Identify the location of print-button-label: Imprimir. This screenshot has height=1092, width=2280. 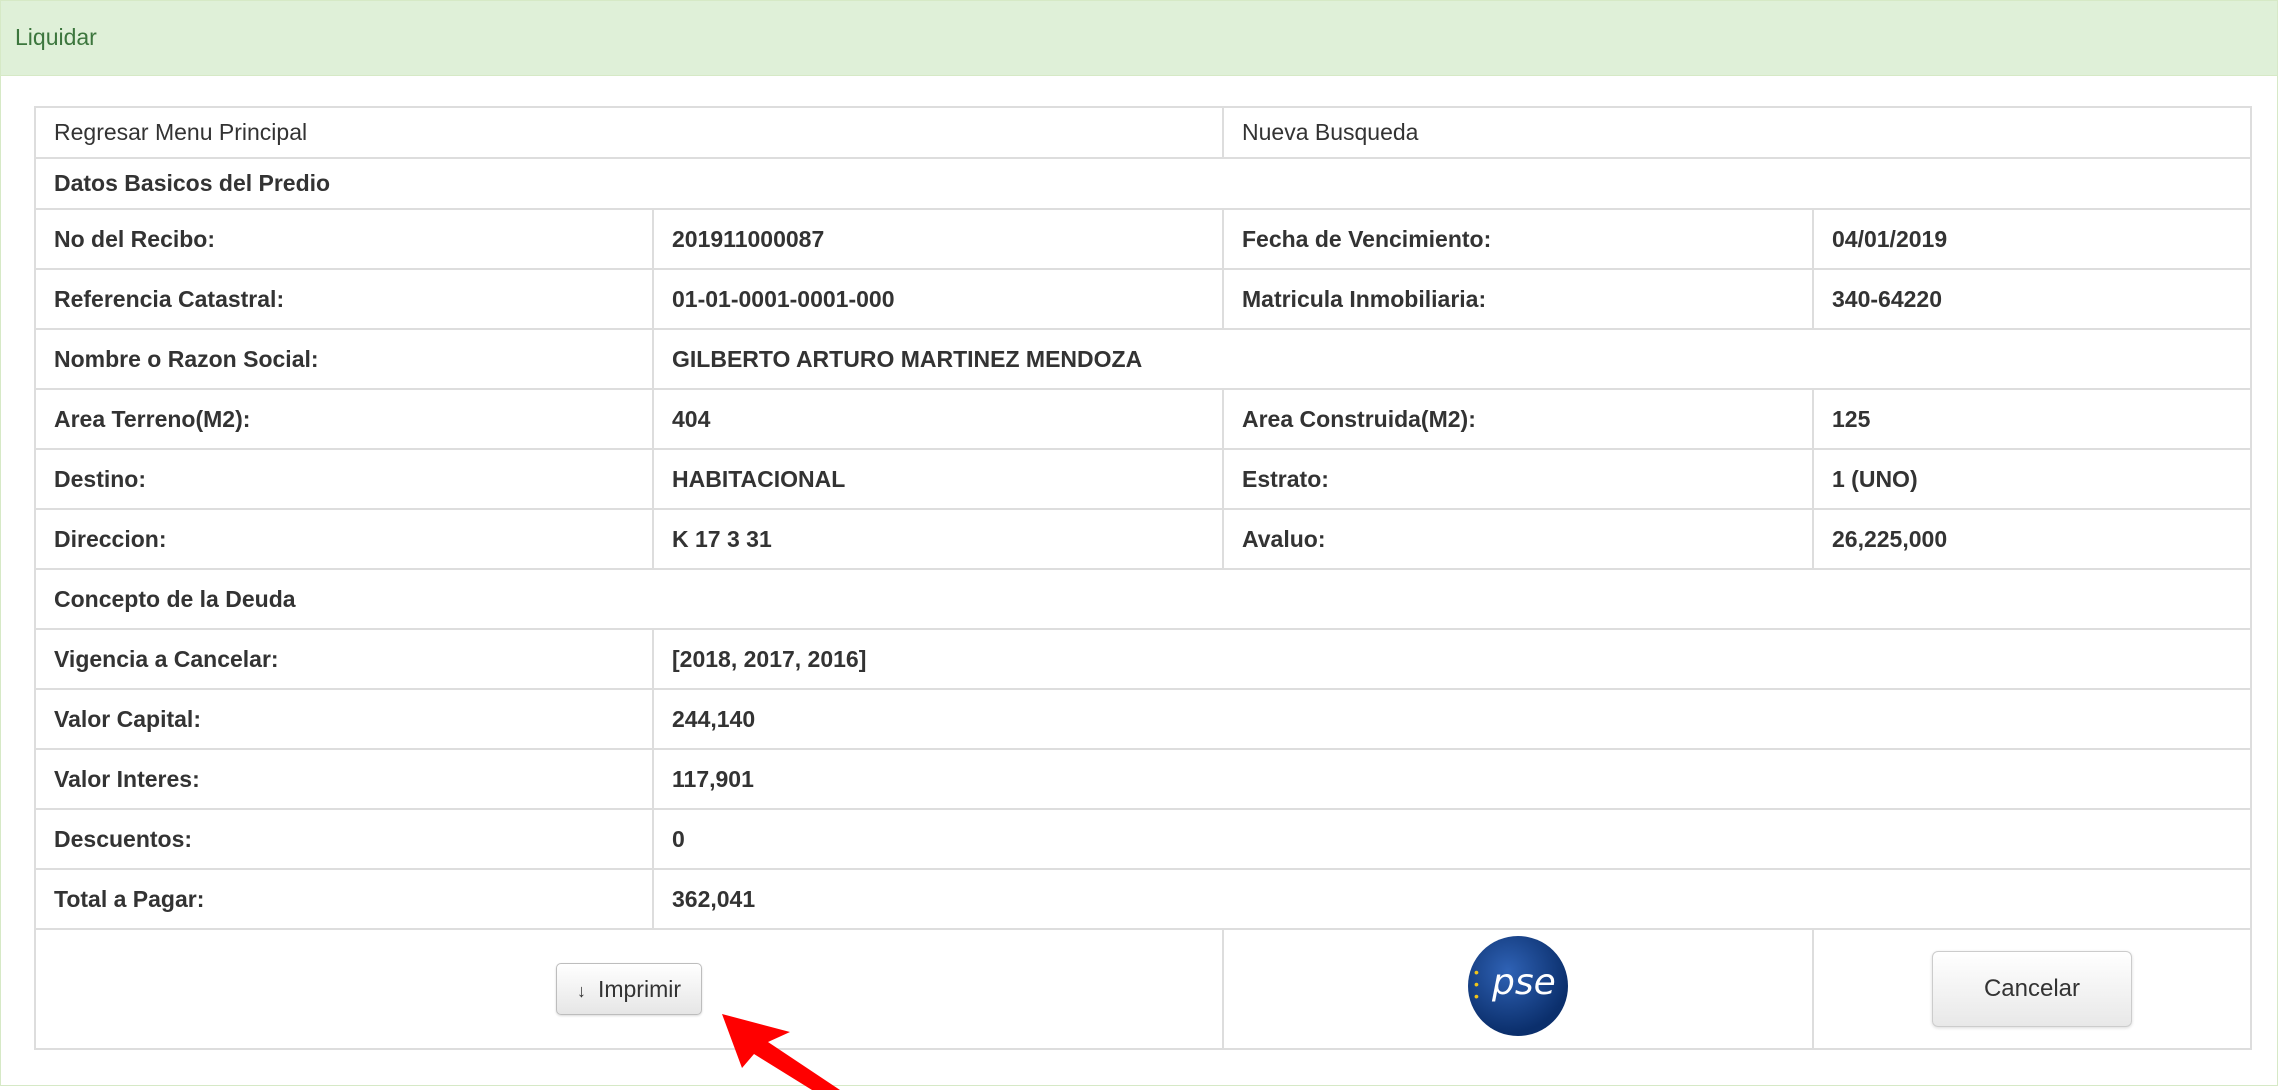
(639, 989).